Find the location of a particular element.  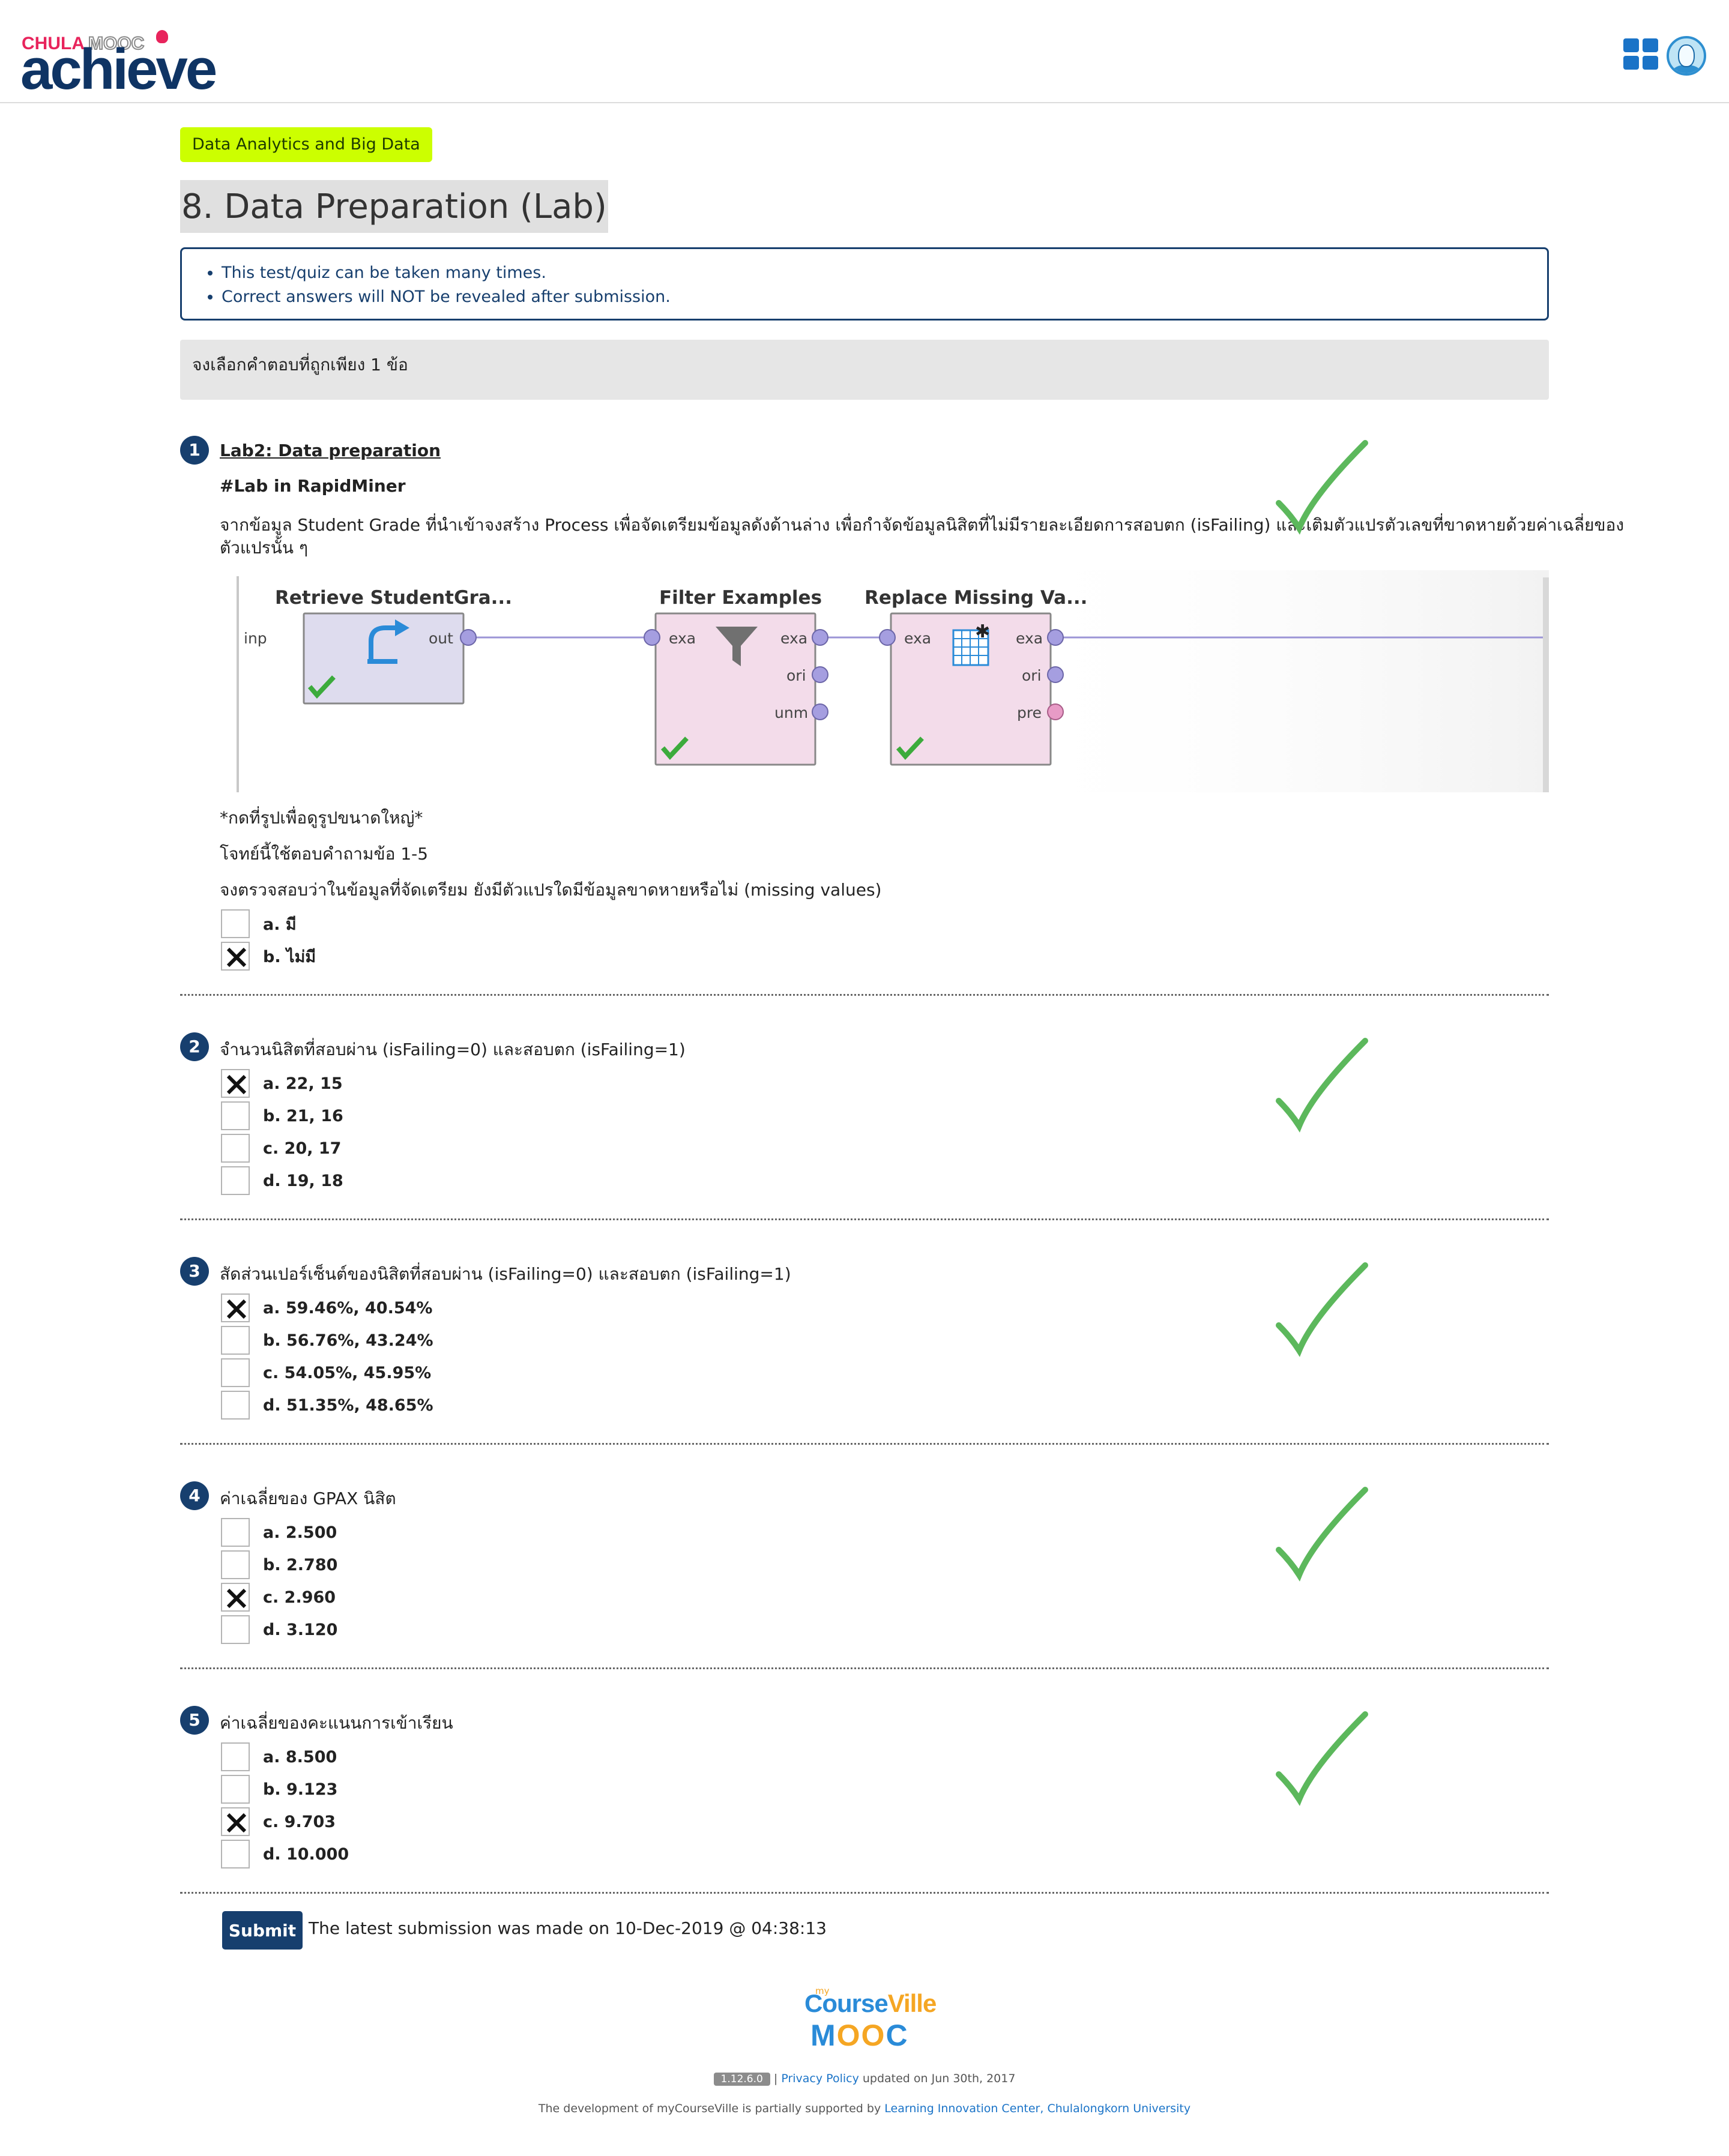

option-label: b. 56.76%, 43.24% is located at coordinates (348, 1340).